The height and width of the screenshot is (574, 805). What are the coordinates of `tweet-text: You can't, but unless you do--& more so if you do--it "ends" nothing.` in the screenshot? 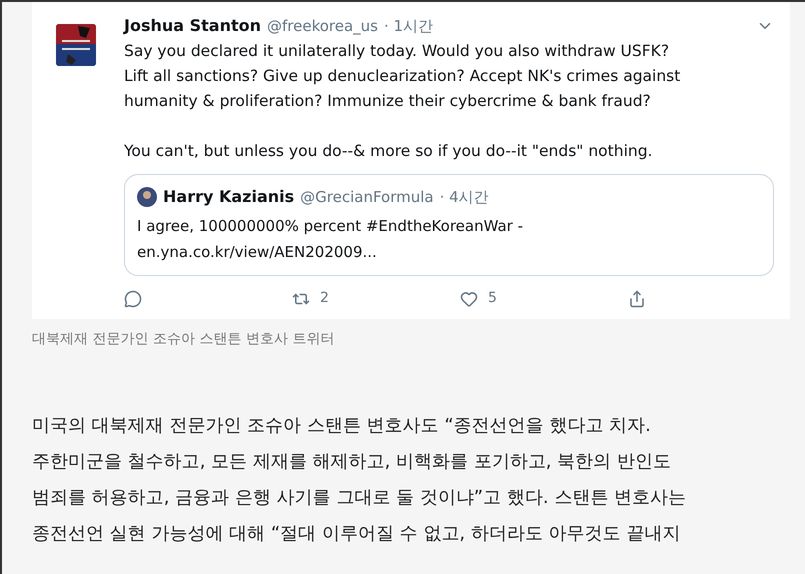 It's located at (389, 151).